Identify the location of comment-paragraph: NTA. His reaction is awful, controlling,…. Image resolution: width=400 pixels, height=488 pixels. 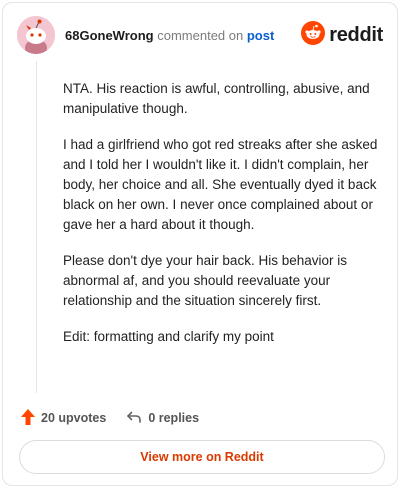
(216, 98).